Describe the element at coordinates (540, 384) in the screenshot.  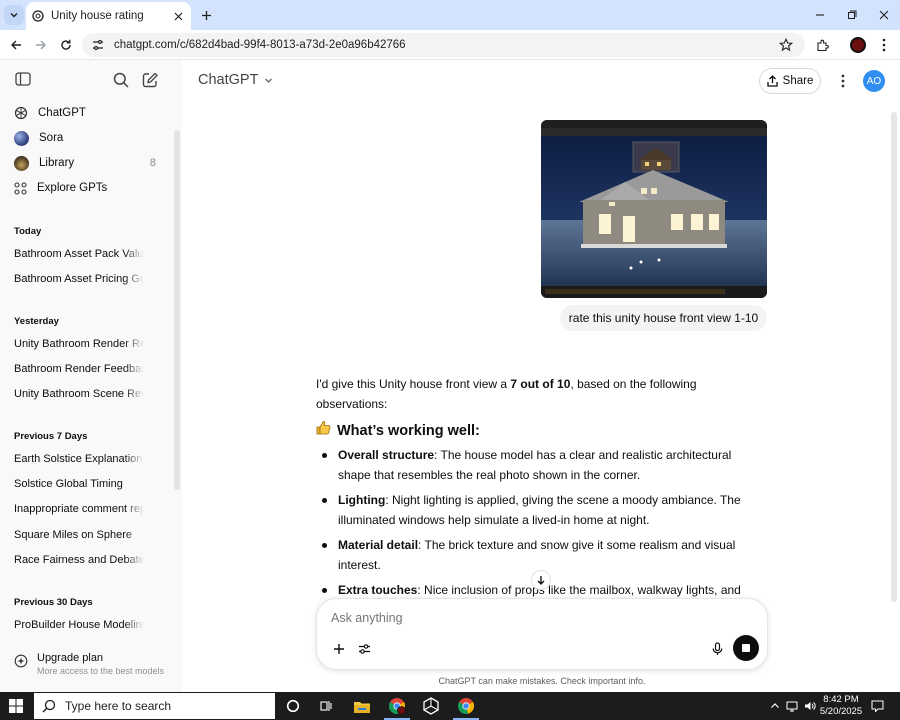
I see `reply-score: 7 out of 10` at that location.